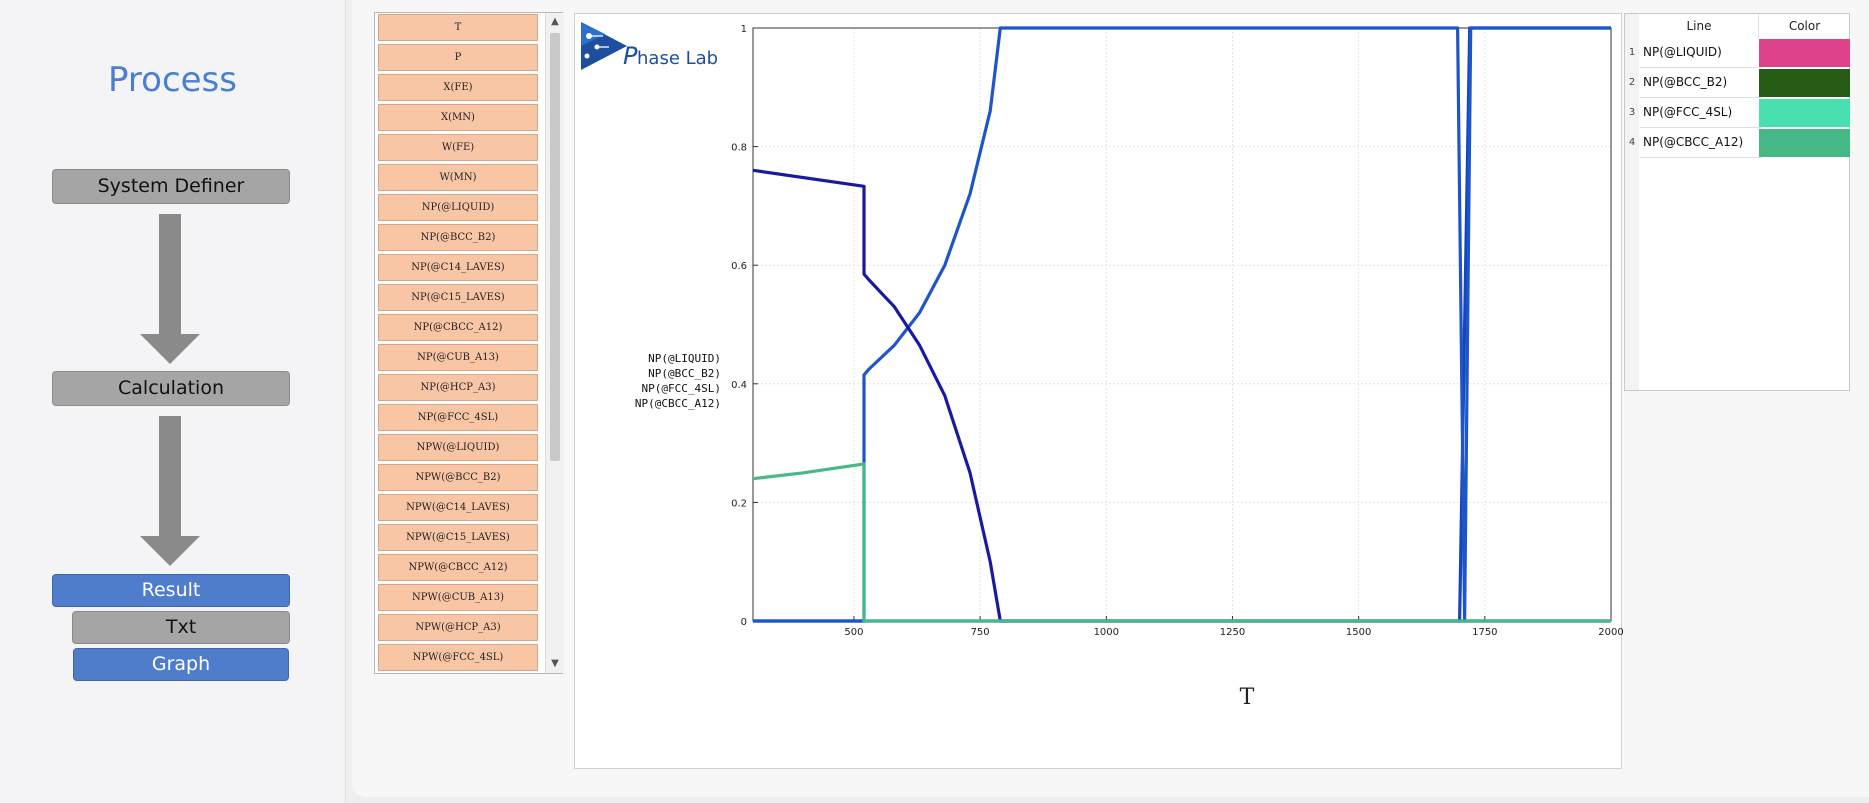 This screenshot has width=1869, height=803. What do you see at coordinates (1632, 83) in the screenshot?
I see `row-number: 2` at bounding box center [1632, 83].